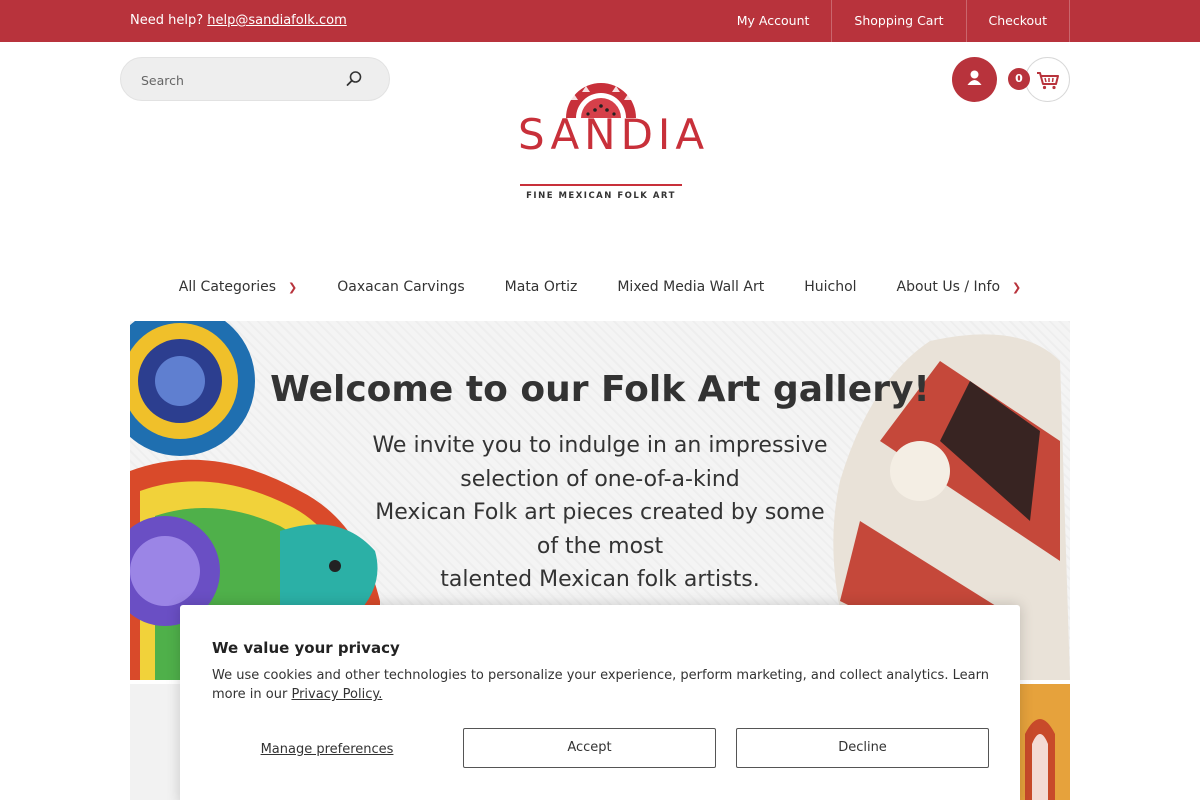  I want to click on top-links: My Account Shopping Cart Checkout, so click(903, 21).